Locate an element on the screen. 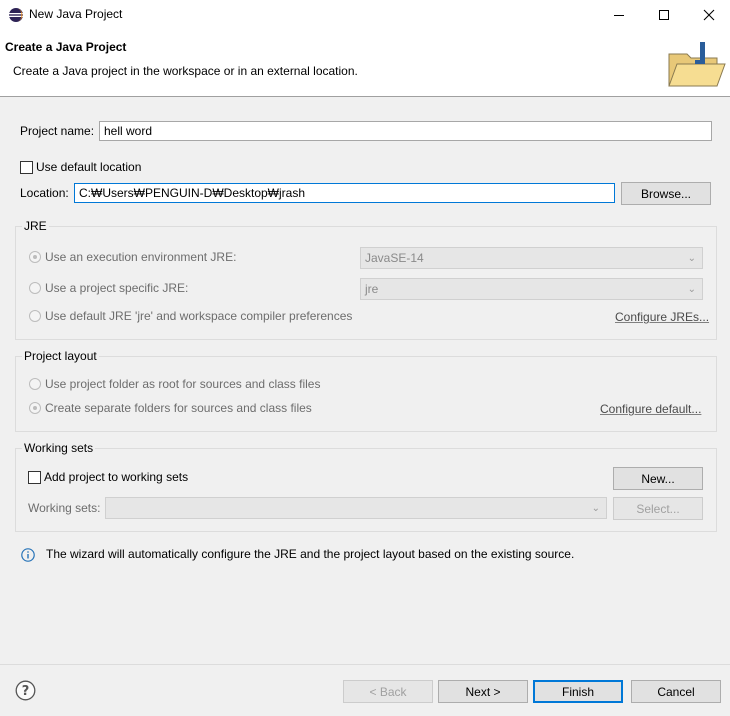 Image resolution: width=730 pixels, height=716 pixels. back-button: < Back is located at coordinates (388, 691).